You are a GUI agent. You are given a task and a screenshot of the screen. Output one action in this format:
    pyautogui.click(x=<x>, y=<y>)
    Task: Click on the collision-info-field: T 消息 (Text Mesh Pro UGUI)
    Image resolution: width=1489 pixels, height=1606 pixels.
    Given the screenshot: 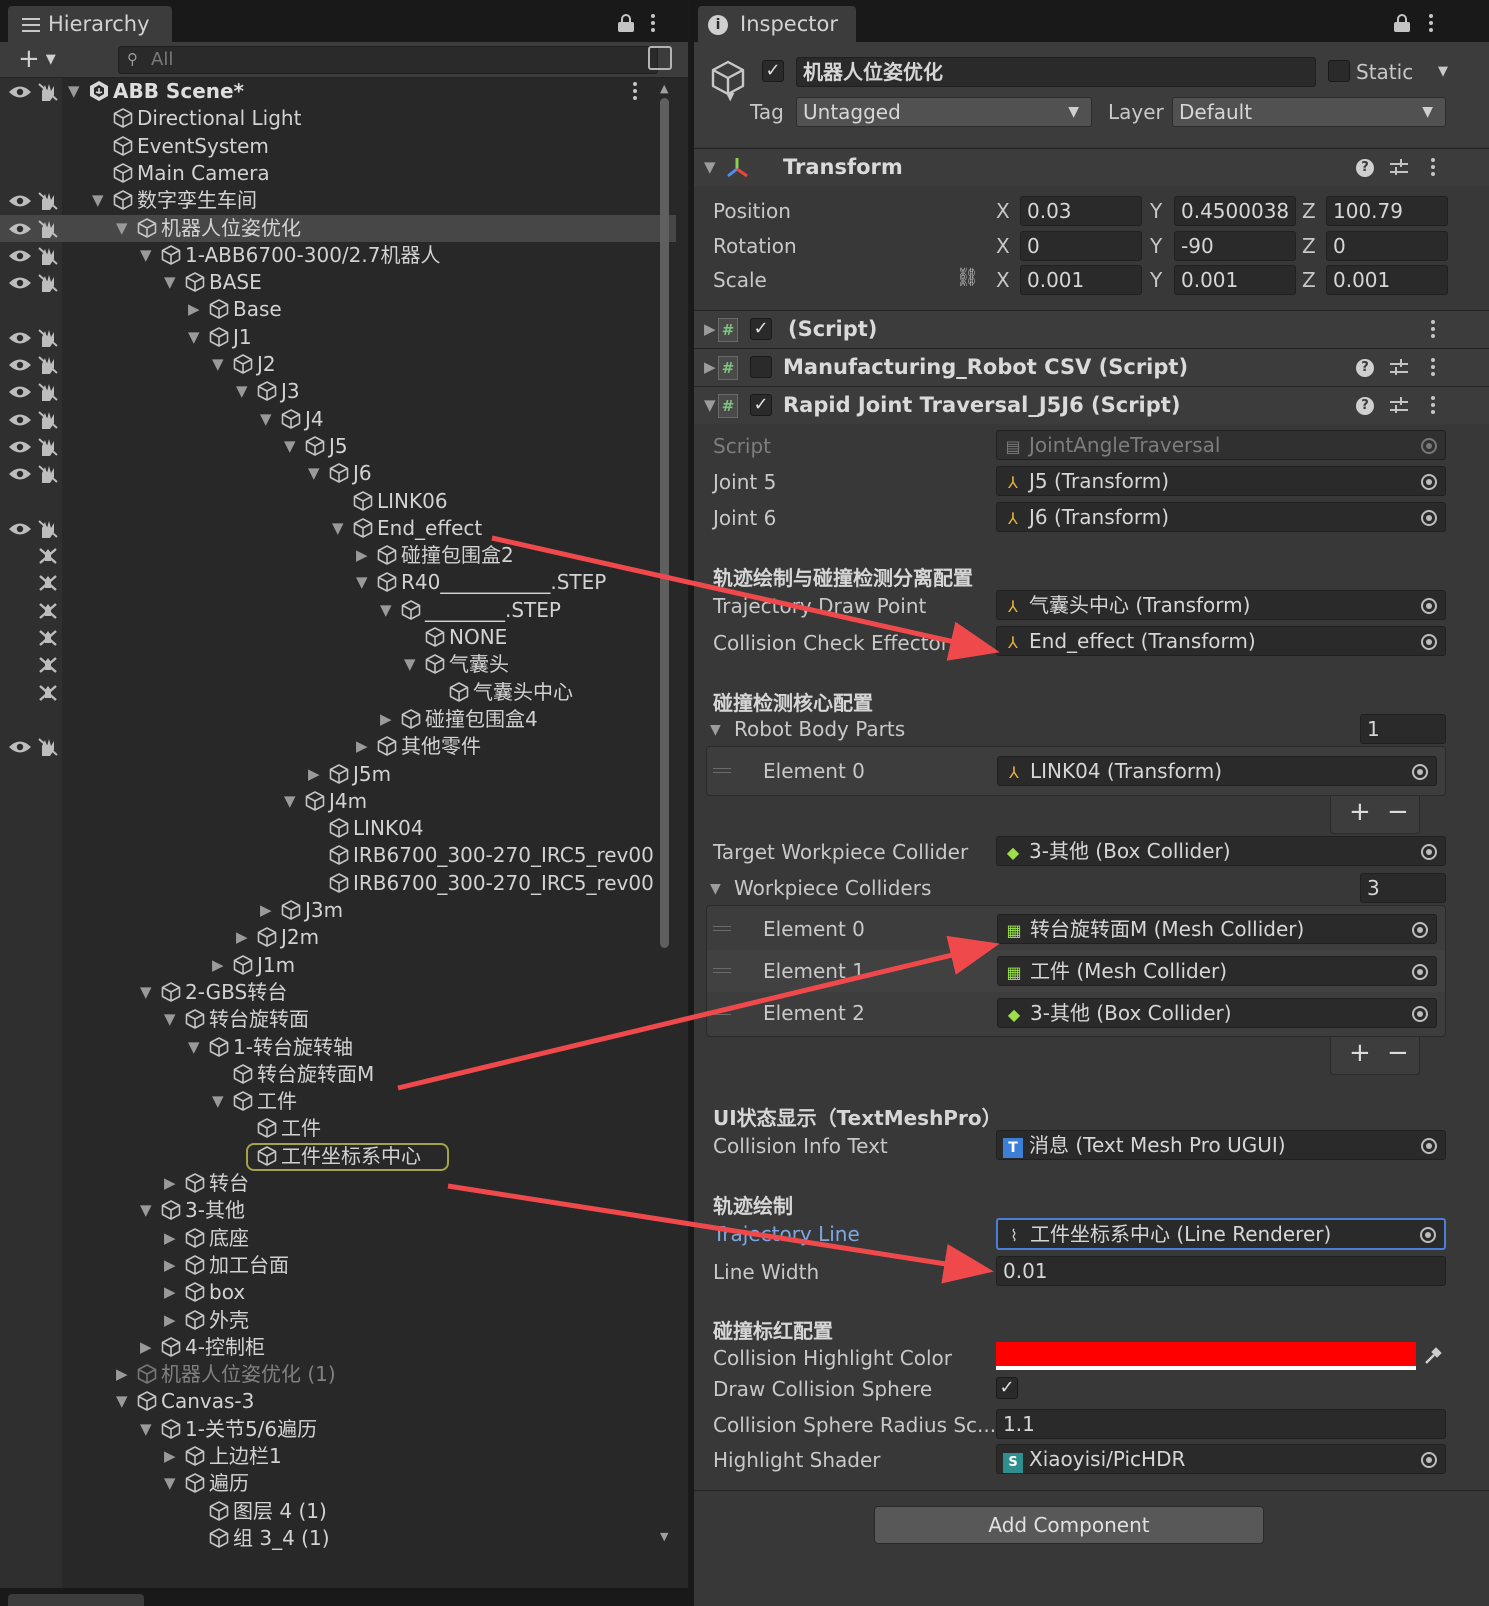 What is the action you would take?
    pyautogui.click(x=1221, y=1145)
    